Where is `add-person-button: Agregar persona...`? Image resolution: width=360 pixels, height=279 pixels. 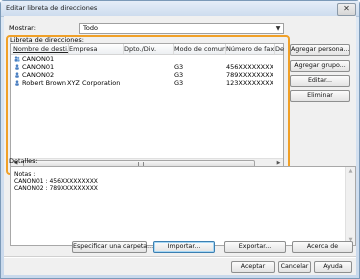 add-person-button: Agregar persona... is located at coordinates (320, 50).